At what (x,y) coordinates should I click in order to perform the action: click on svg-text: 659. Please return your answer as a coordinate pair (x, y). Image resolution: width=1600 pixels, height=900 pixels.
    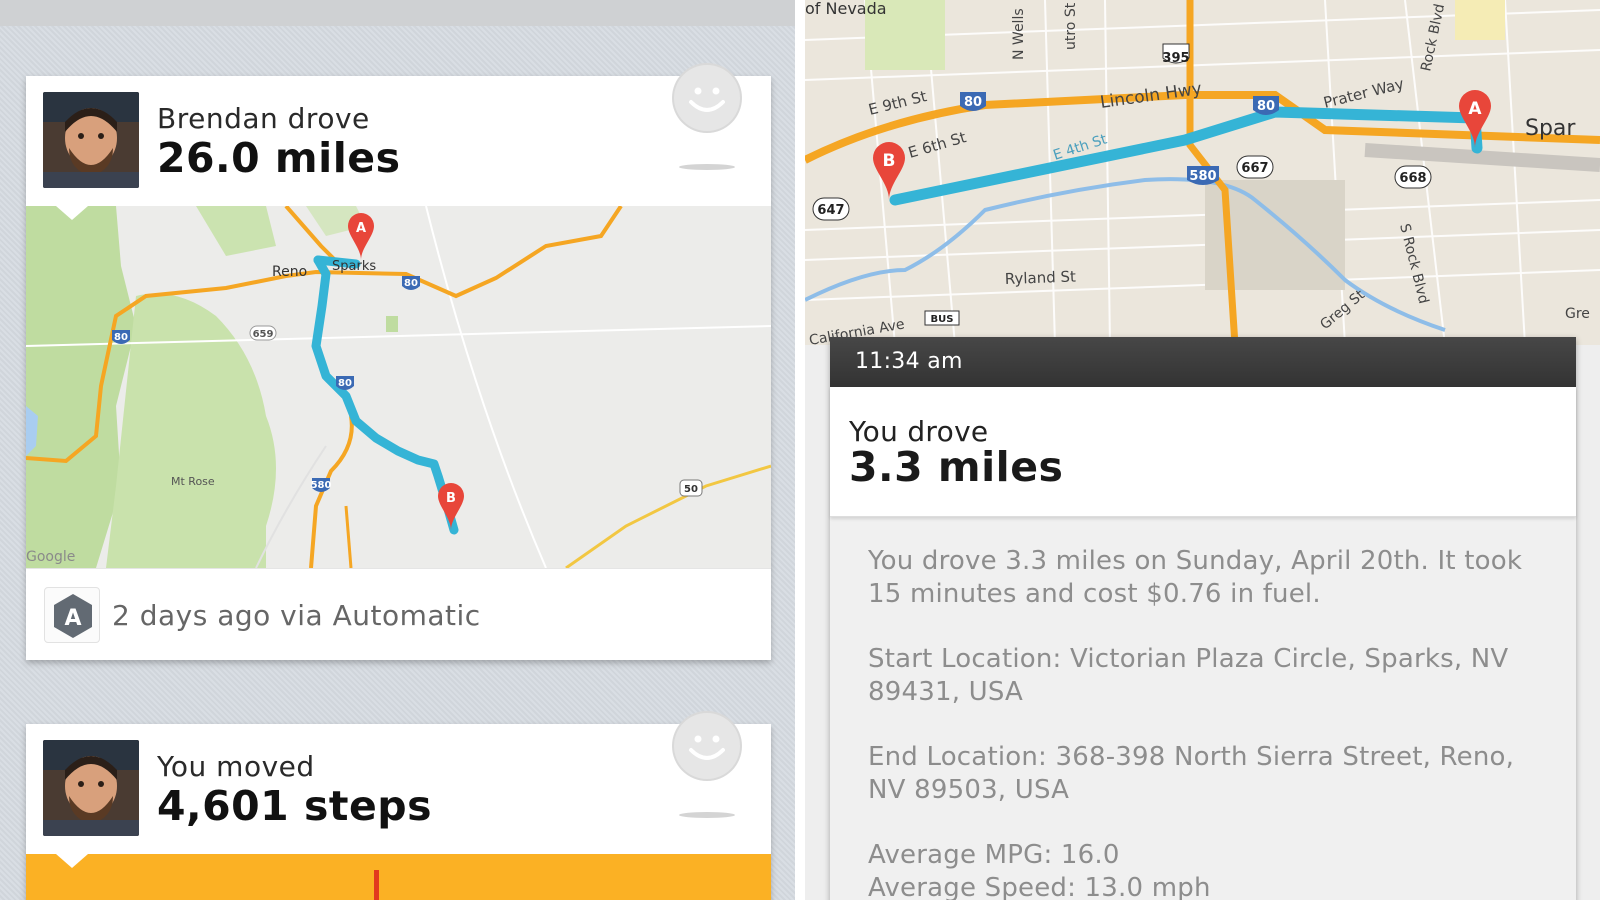
    Looking at the image, I should click on (263, 334).